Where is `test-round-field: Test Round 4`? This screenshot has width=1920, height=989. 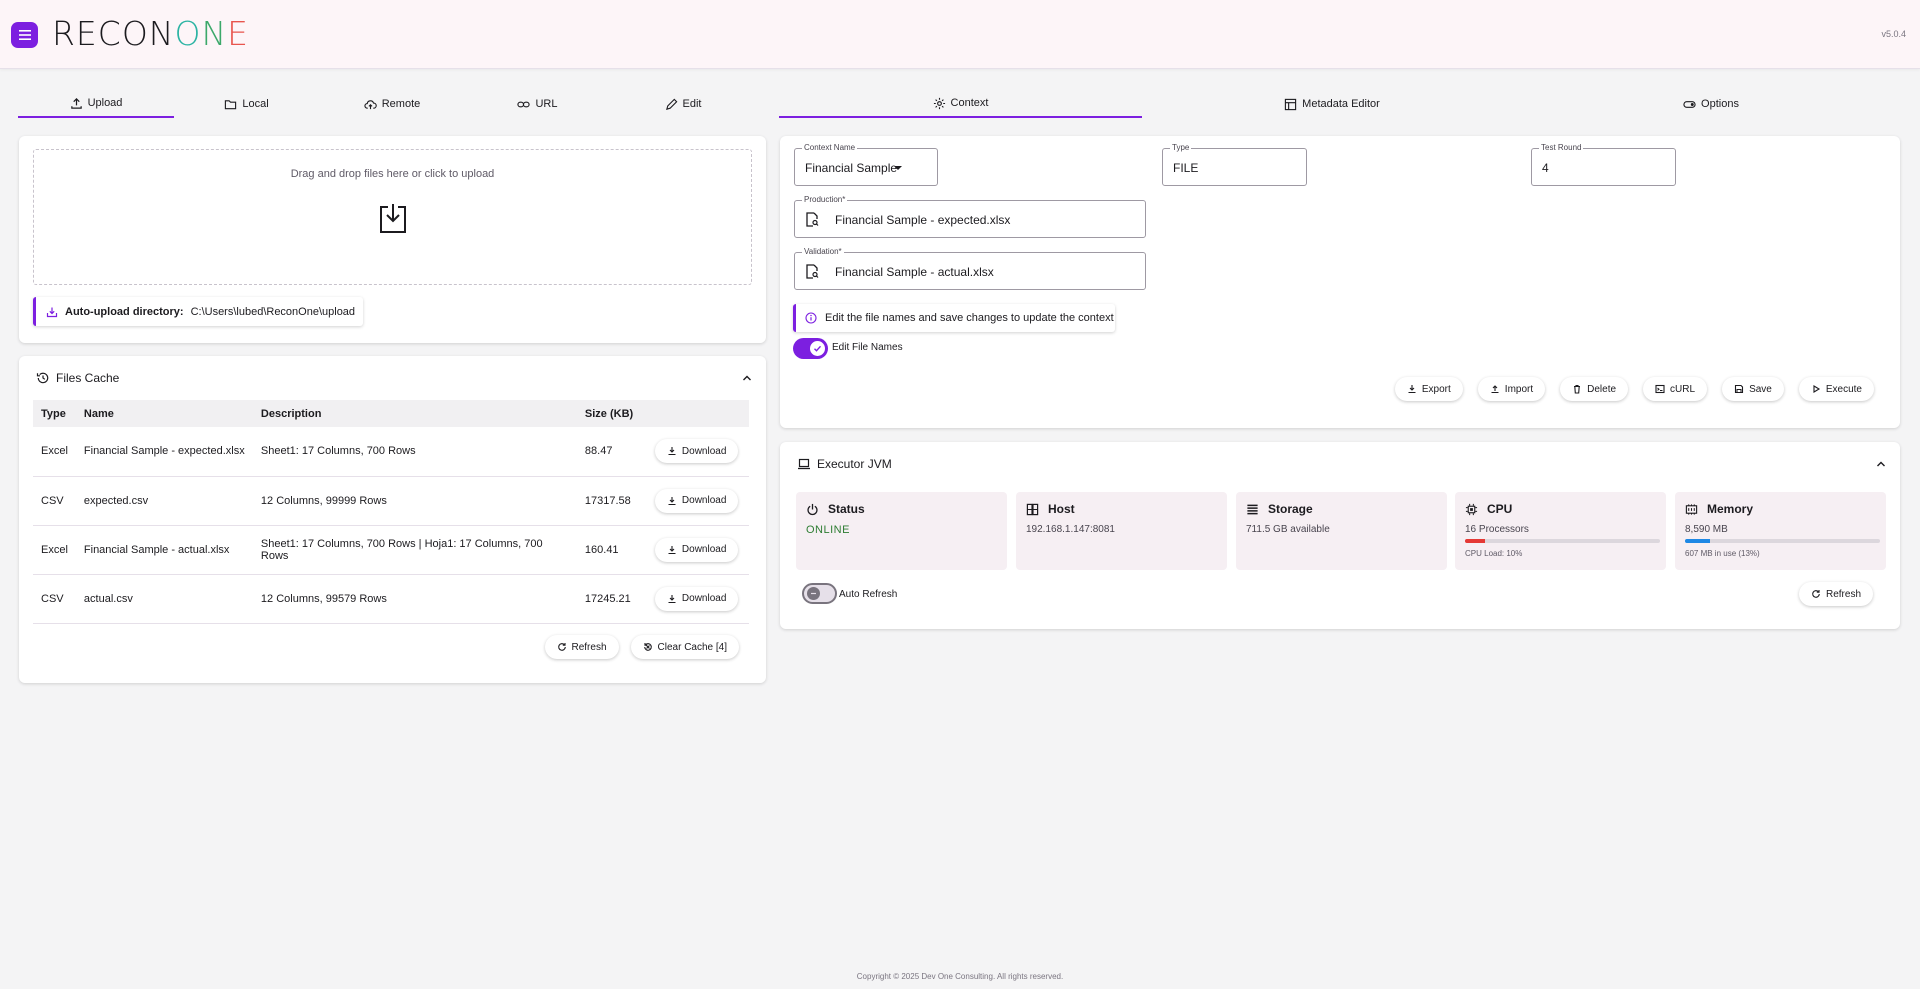 test-round-field: Test Round 4 is located at coordinates (1603, 164).